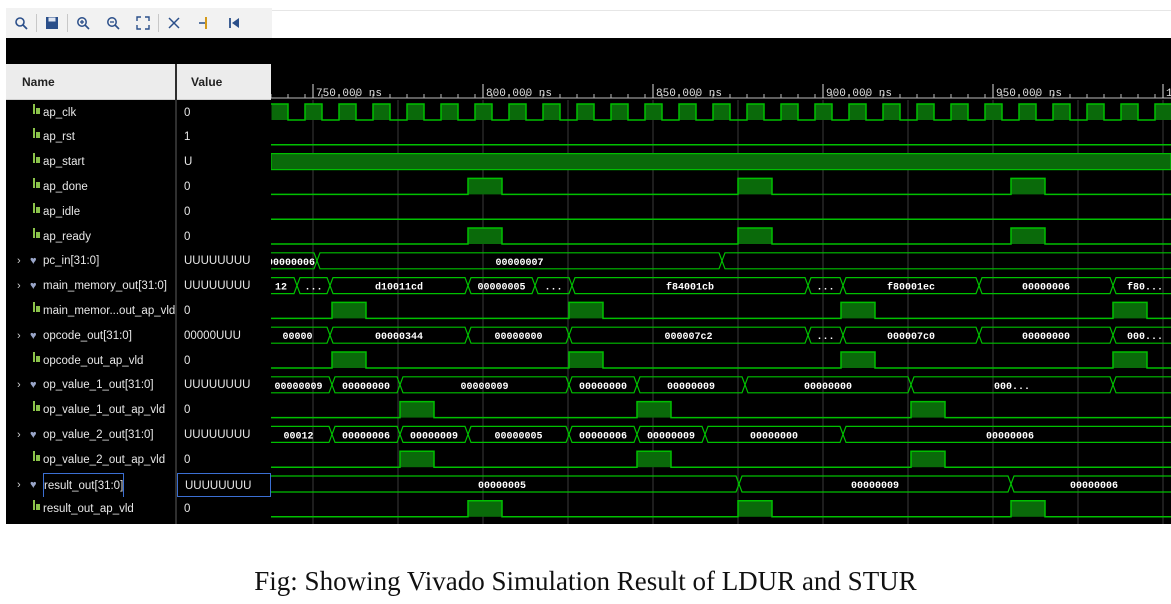 This screenshot has height=604, width=1171. Describe the element at coordinates (113, 23) in the screenshot. I see `zoom-out-icon` at that location.